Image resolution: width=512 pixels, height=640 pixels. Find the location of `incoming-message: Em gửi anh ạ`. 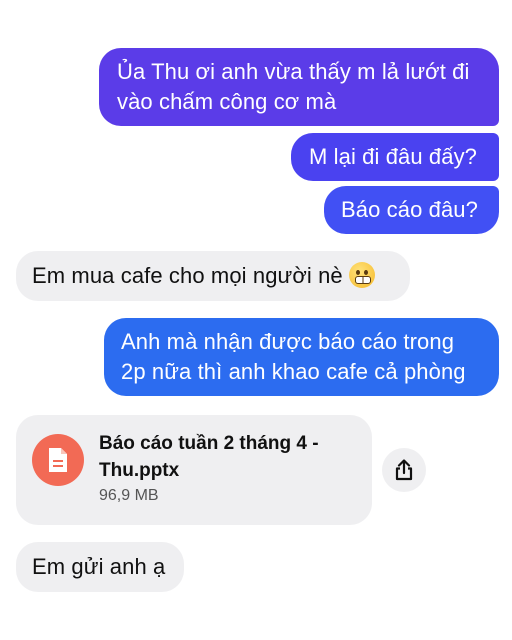

incoming-message: Em gửi anh ạ is located at coordinates (100, 567).